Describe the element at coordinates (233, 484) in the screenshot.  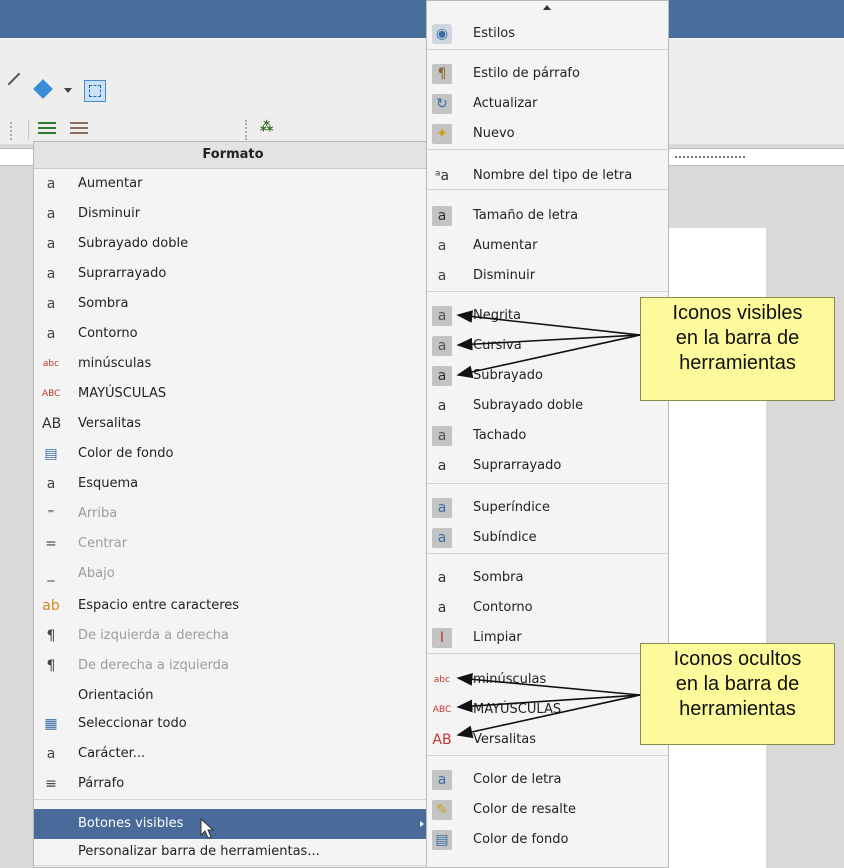
I see `menu-item-esquema: a Esquema` at that location.